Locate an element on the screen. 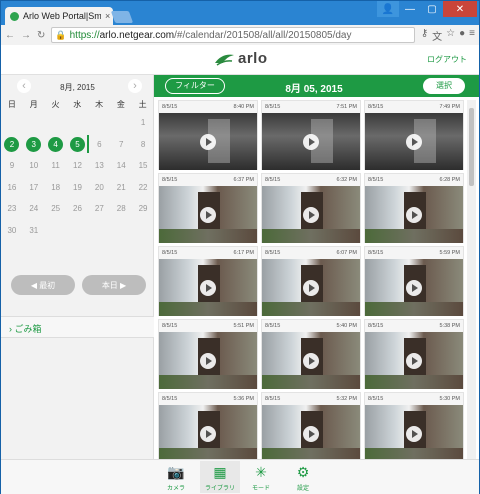 This screenshot has width=480, height=494. clip-card: 8/5/15 5:59 PM is located at coordinates (414, 281).